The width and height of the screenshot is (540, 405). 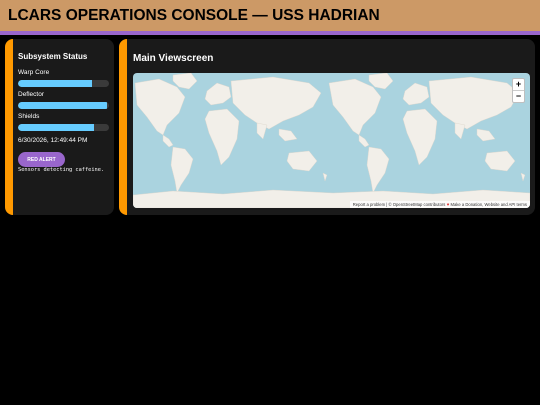 I want to click on deflector-bar, so click(x=63, y=105).